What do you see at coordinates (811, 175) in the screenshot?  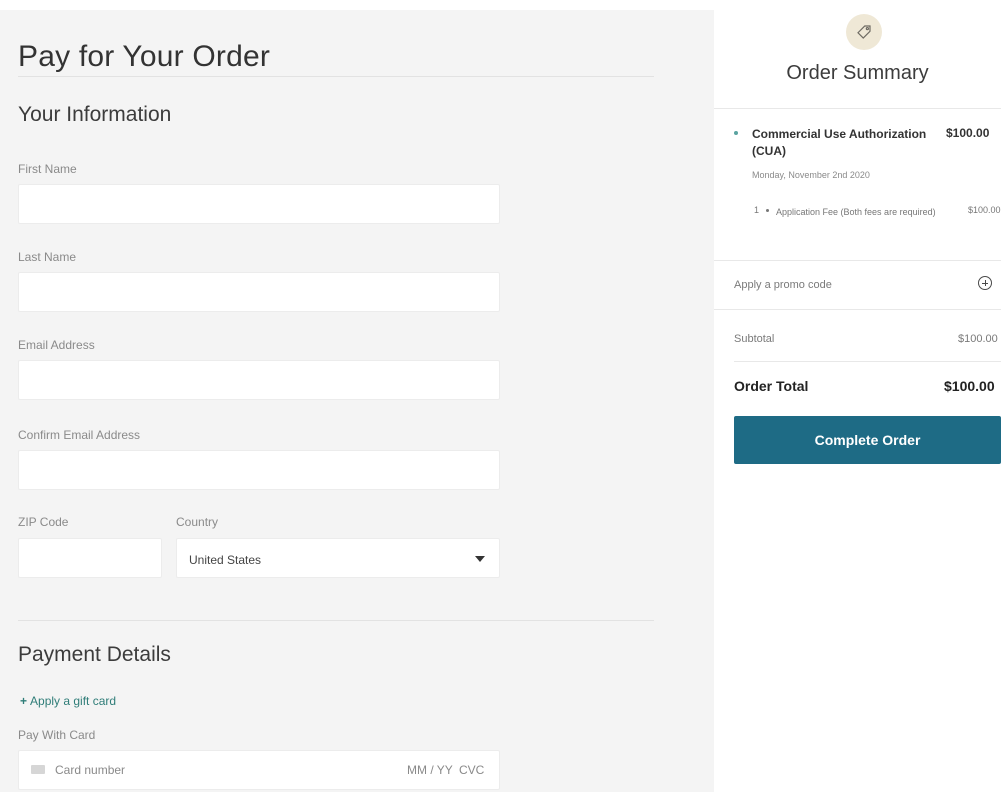 I see `order-item-date: Monday, November 2nd 2020` at bounding box center [811, 175].